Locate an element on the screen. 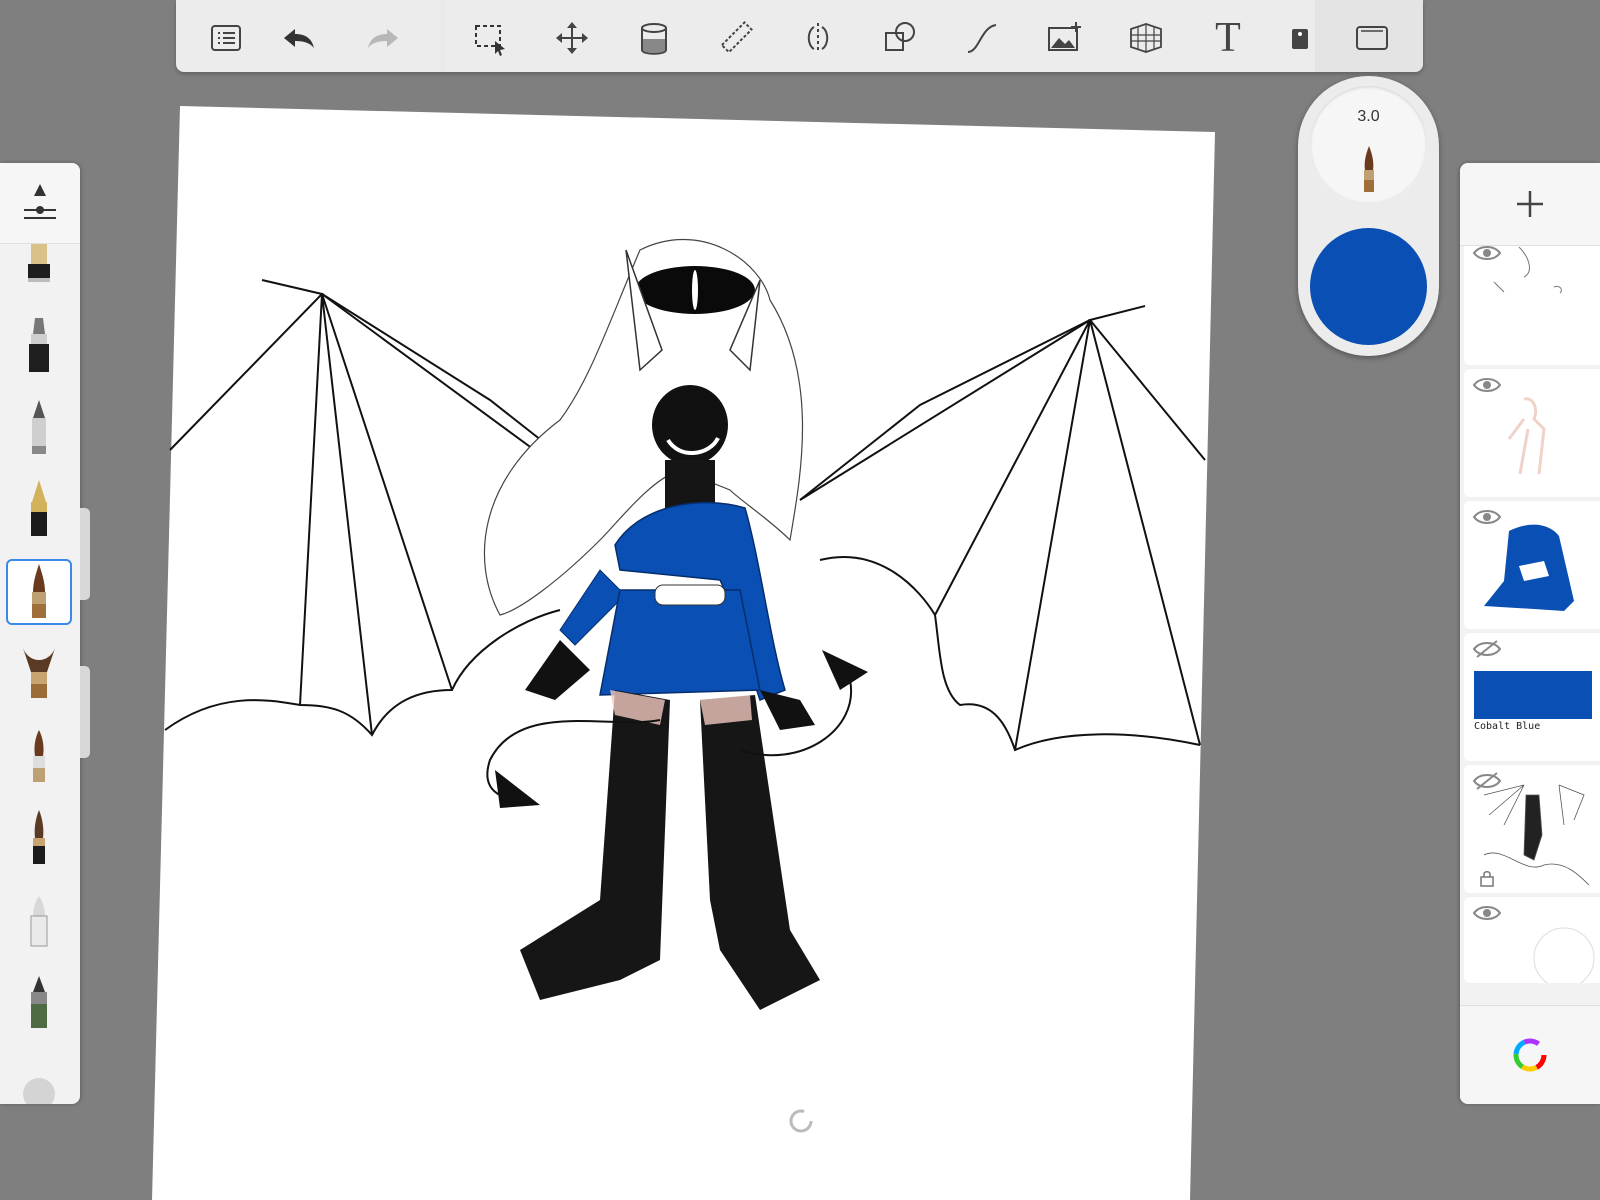 This screenshot has width=1600, height=1200. perspective-icon is located at coordinates (1146, 38).